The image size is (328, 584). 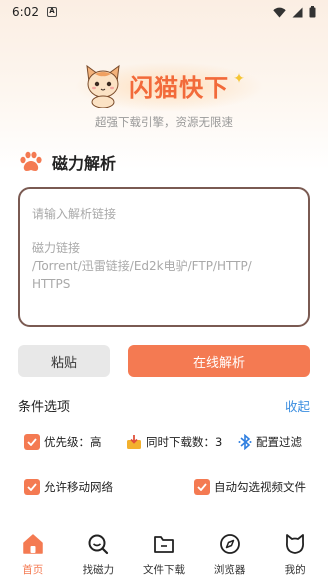 I want to click on filter-config-label: 配置过滤, so click(x=279, y=442).